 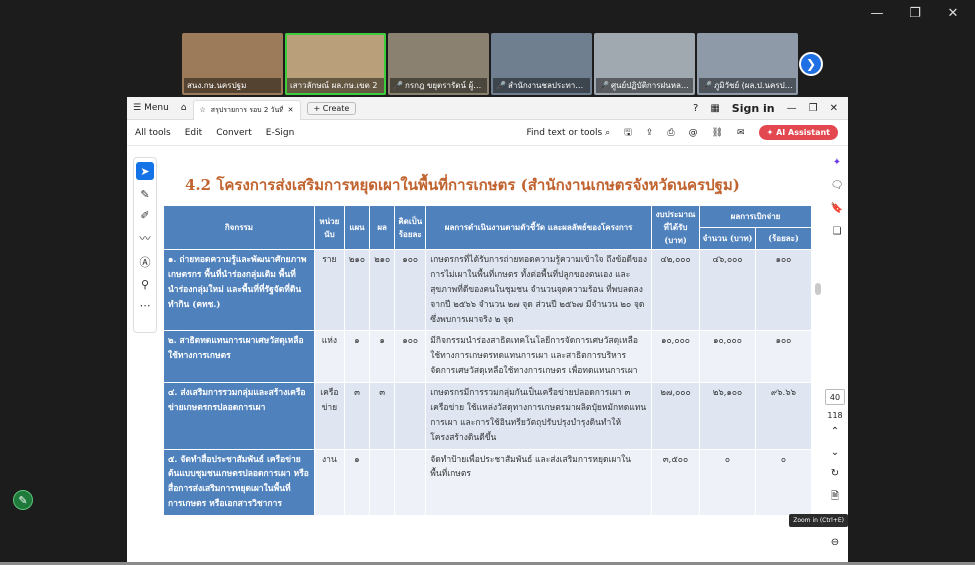 What do you see at coordinates (676, 356) in the screenshot?
I see `cell-budget: ๑๐,๐๐๐` at bounding box center [676, 356].